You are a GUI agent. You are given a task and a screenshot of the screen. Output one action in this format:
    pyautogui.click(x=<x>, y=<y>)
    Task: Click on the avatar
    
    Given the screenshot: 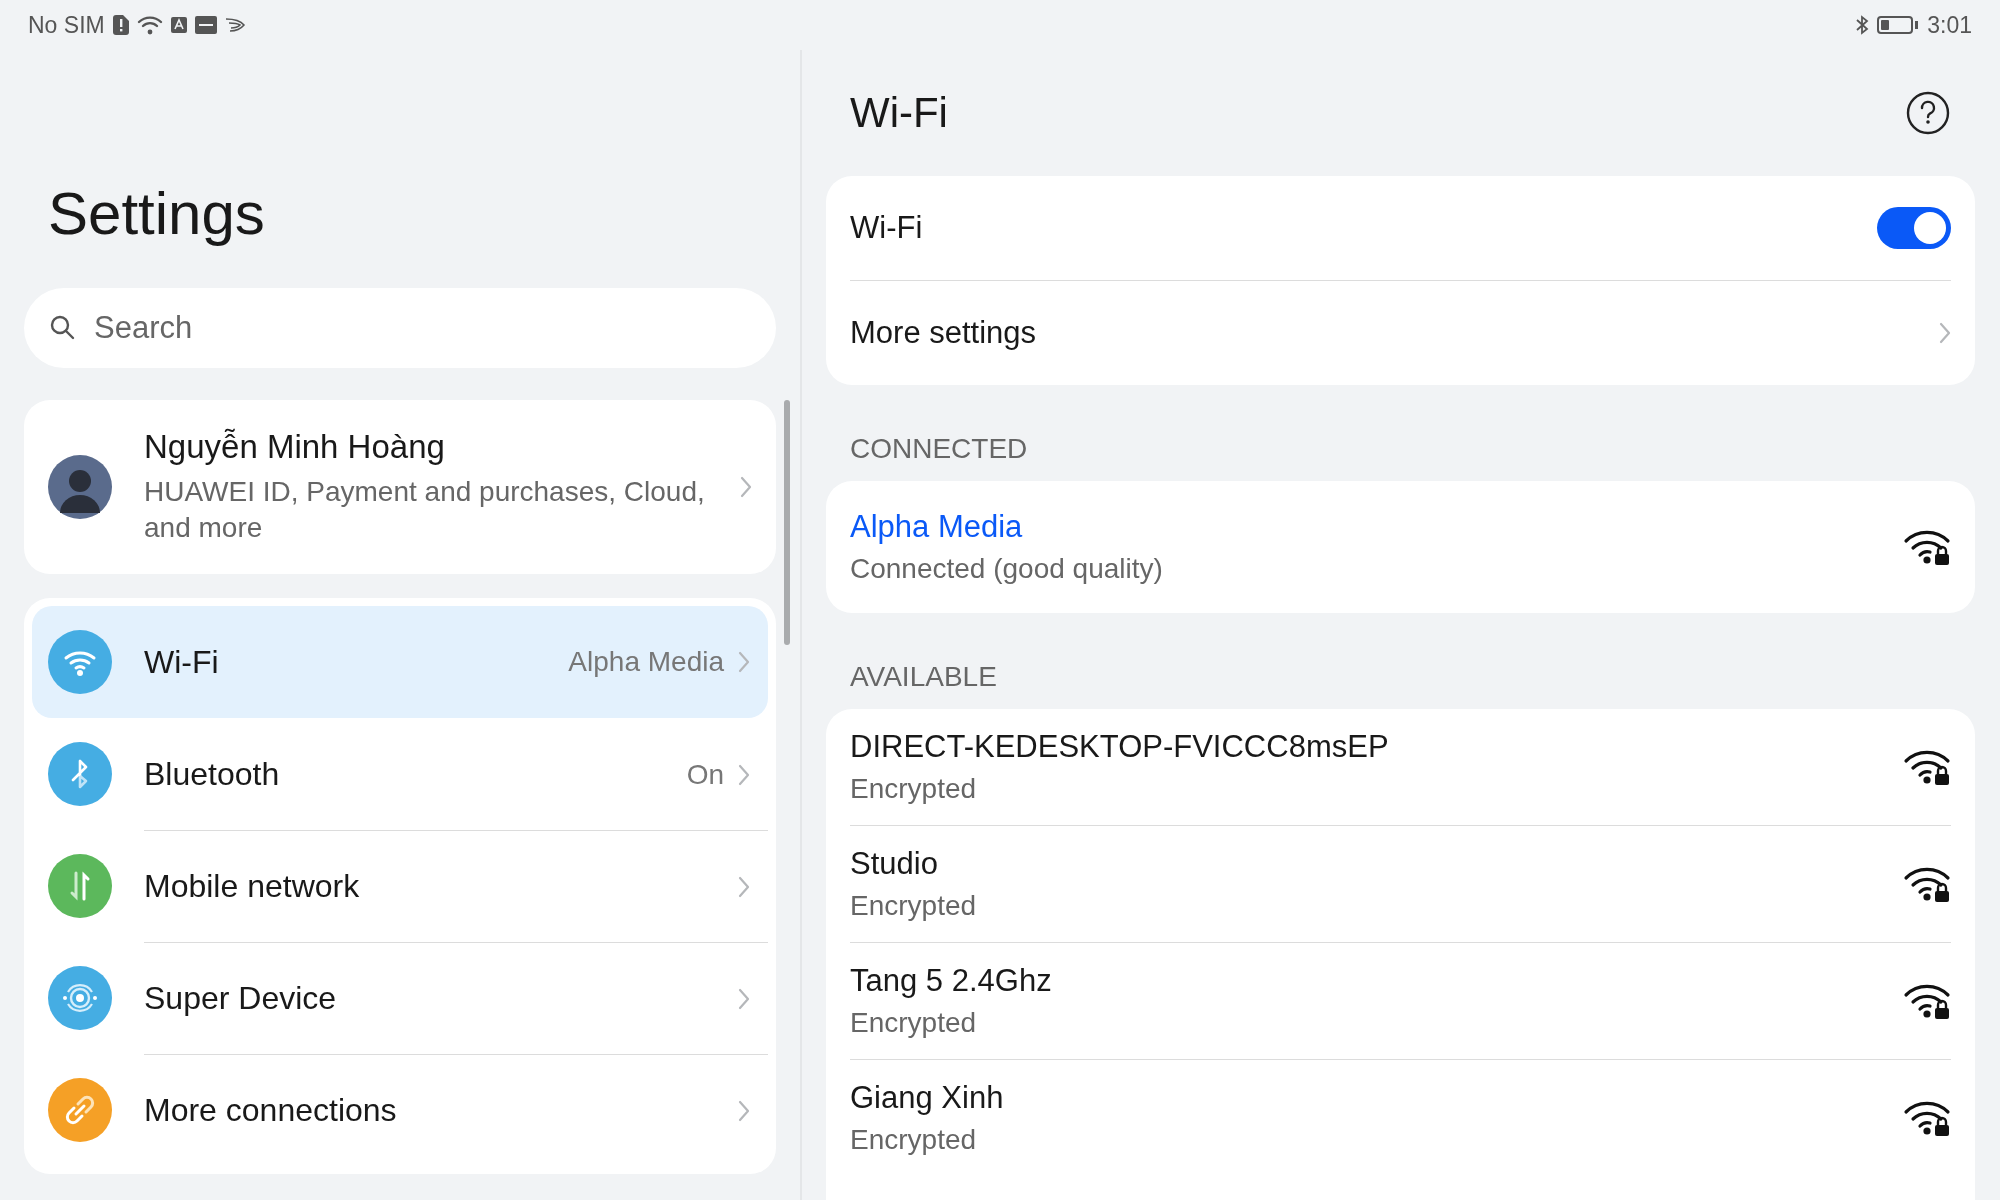 What is the action you would take?
    pyautogui.click(x=80, y=487)
    